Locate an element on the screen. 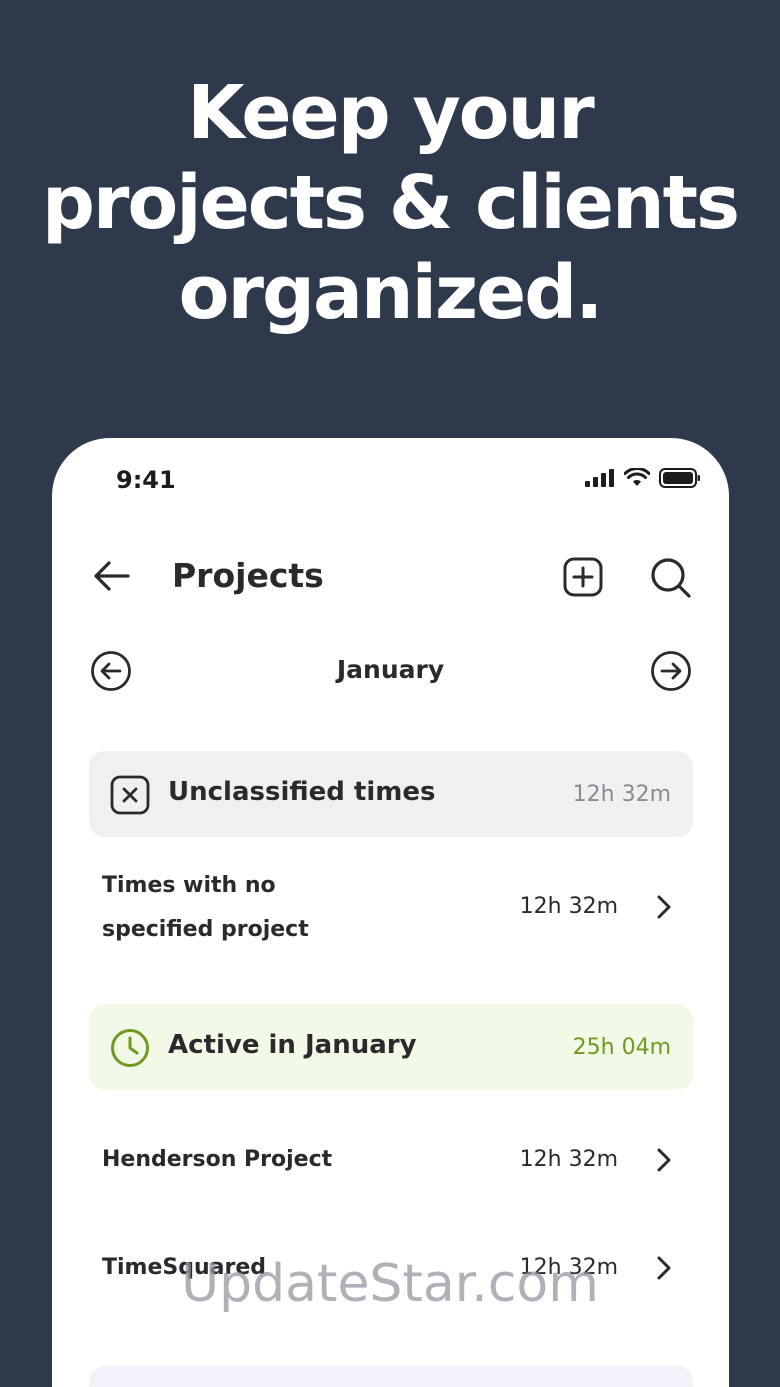 The width and height of the screenshot is (780, 1387). top-app-bar: Projects is located at coordinates (390, 576).